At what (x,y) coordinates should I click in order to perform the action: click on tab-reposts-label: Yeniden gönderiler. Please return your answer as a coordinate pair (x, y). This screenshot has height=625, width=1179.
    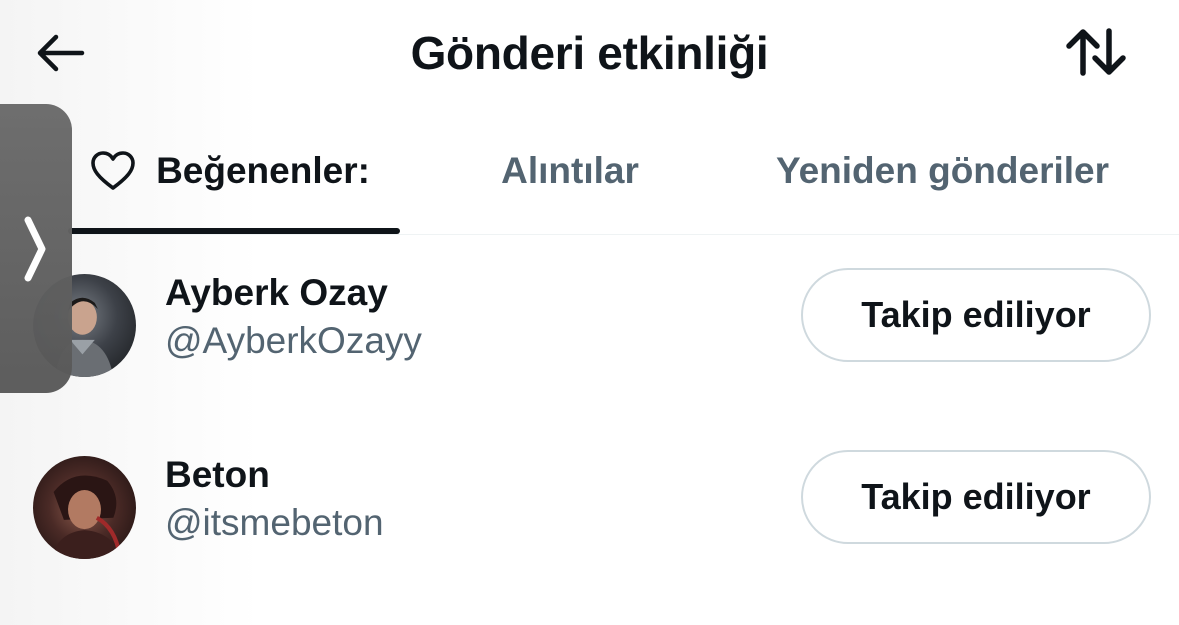
    Looking at the image, I should click on (942, 170).